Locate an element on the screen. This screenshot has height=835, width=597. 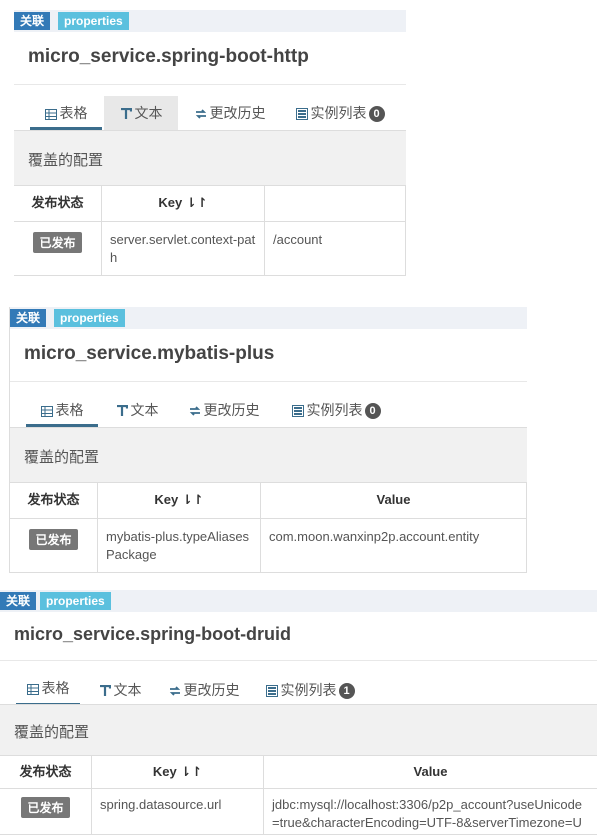
column-value is located at coordinates (335, 204).